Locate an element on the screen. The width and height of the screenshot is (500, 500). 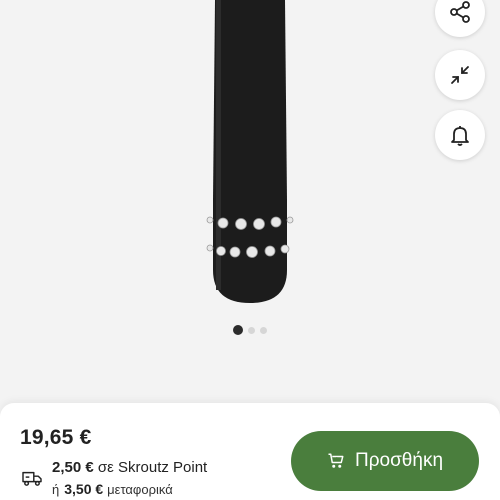
shipping-courier-text: μεταφορικά is located at coordinates (140, 489).